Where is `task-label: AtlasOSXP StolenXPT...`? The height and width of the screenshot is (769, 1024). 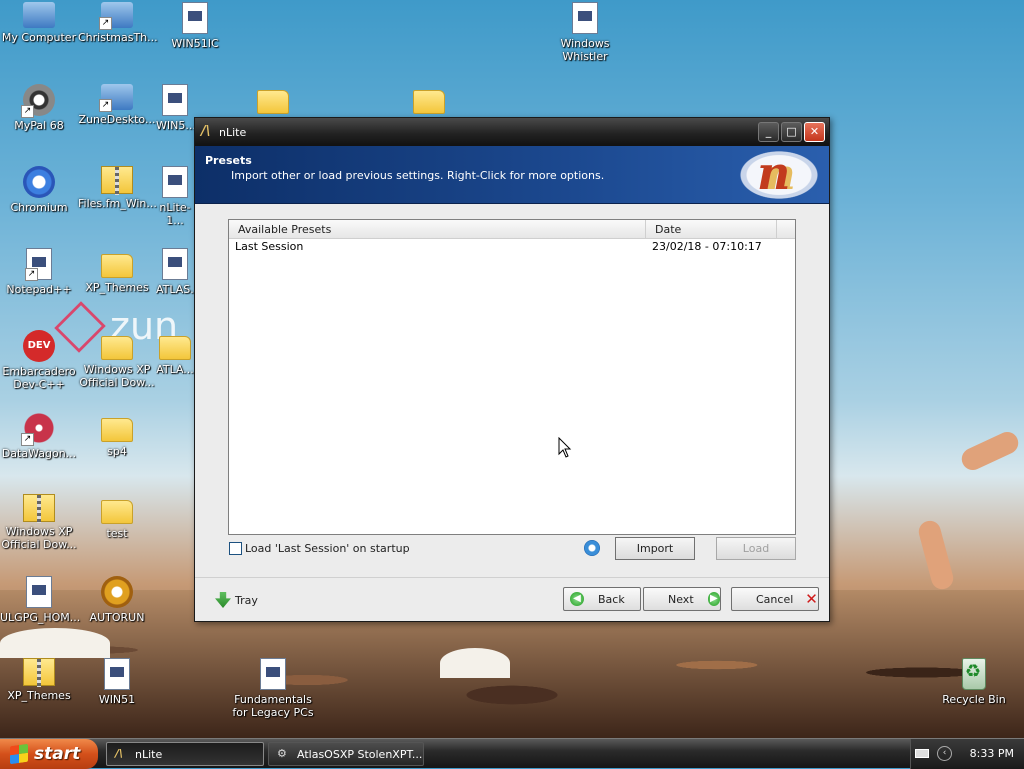 task-label: AtlasOSXP StolenXPT... is located at coordinates (360, 754).